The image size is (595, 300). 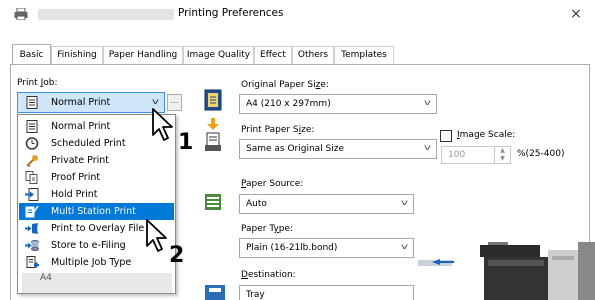 What do you see at coordinates (285, 85) in the screenshot?
I see `original-paper-size-label: Original Paper Size:` at bounding box center [285, 85].